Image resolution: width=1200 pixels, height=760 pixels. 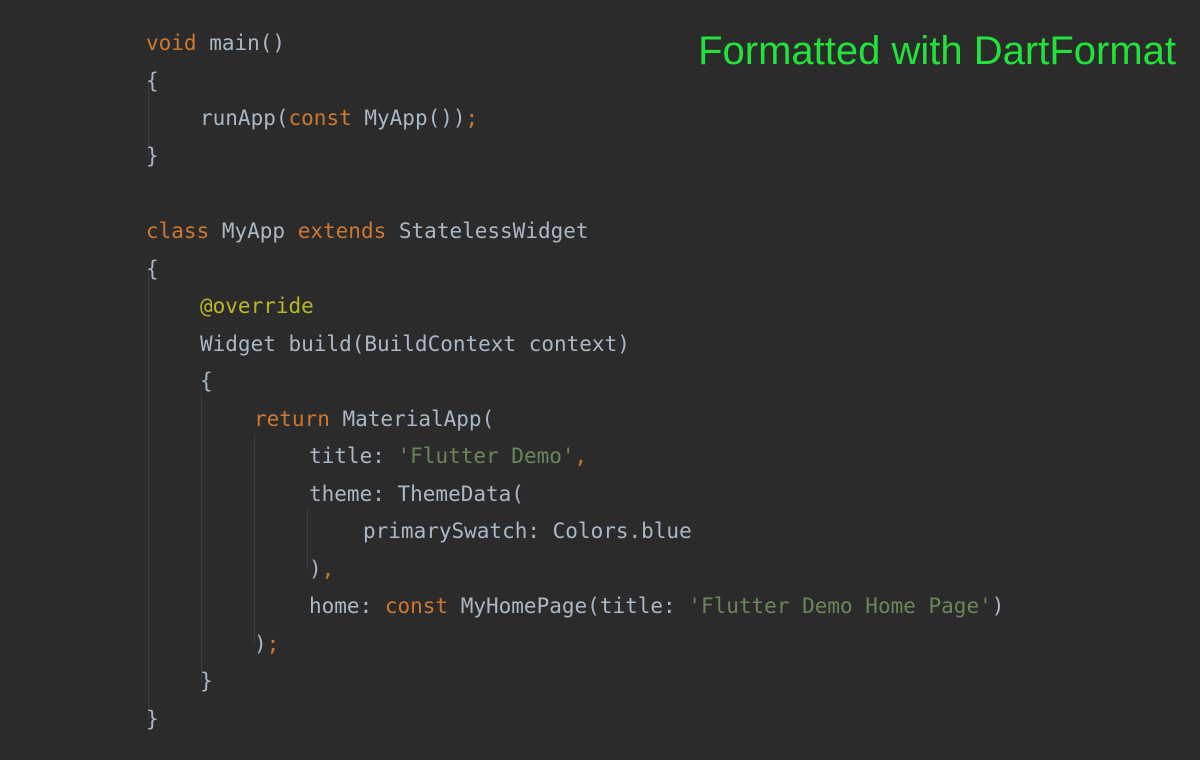 What do you see at coordinates (487, 231) in the screenshot?
I see `superclass-name: StatelessWidget` at bounding box center [487, 231].